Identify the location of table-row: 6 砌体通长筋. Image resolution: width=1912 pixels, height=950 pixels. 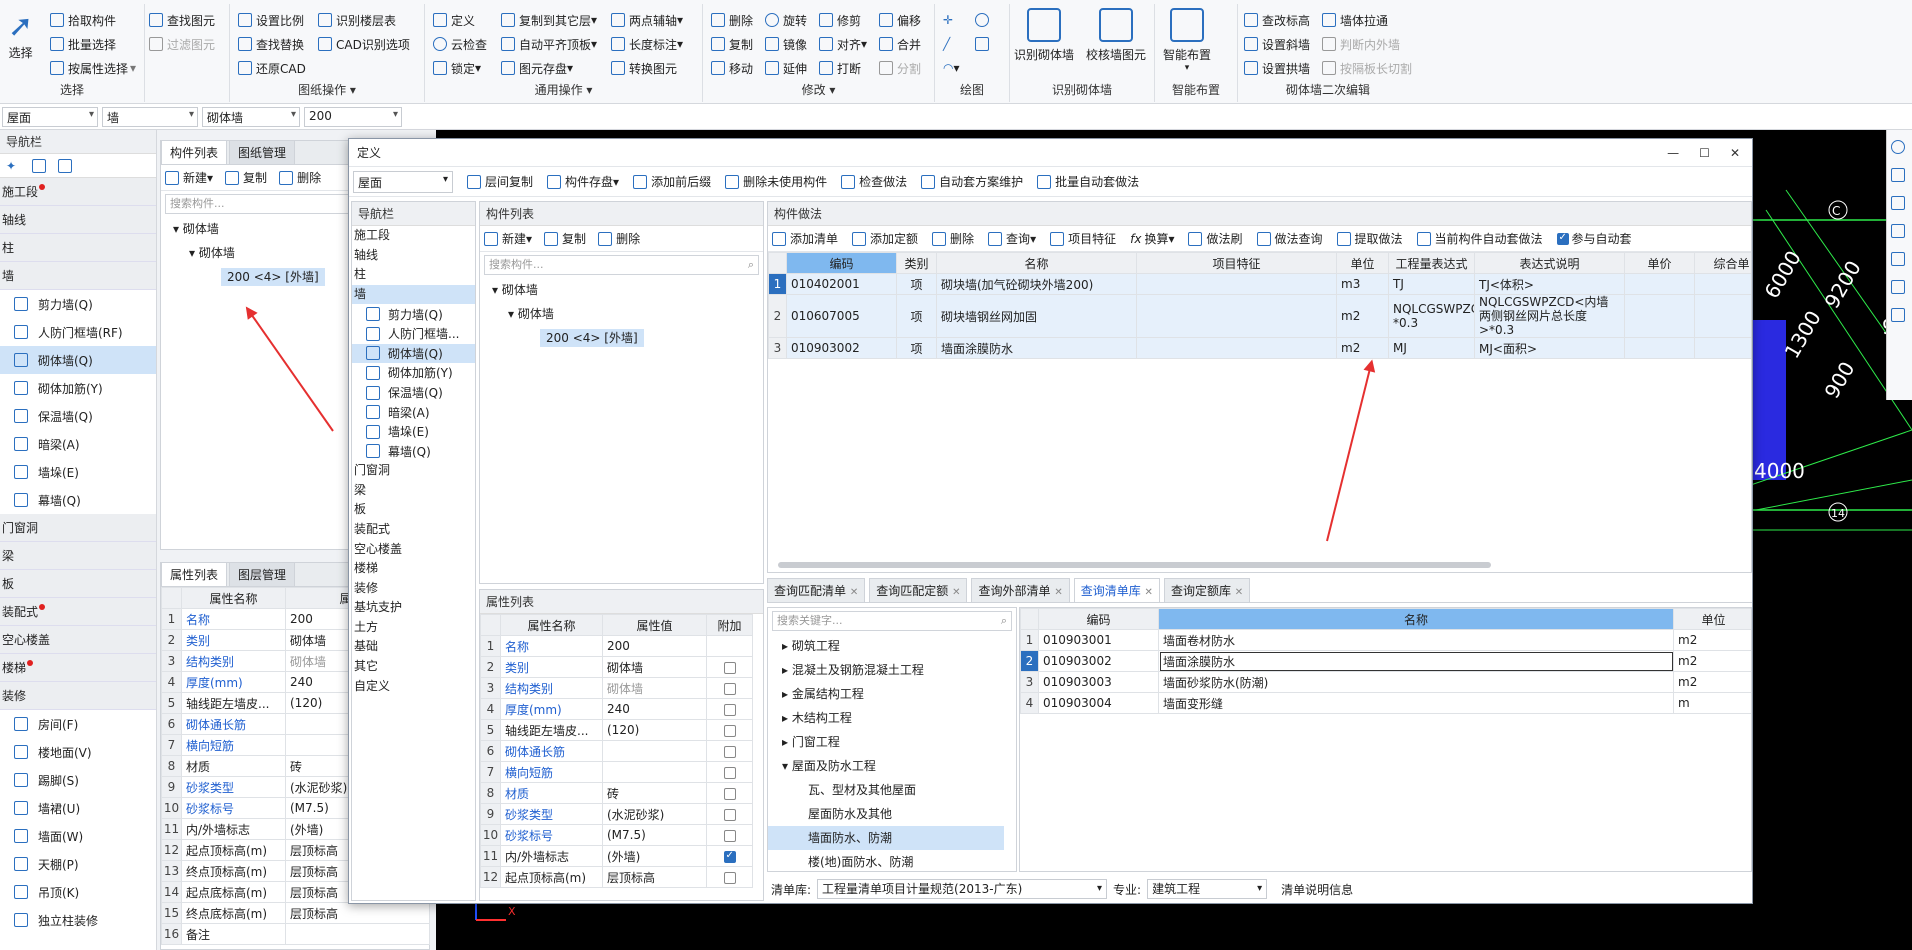
(616, 751).